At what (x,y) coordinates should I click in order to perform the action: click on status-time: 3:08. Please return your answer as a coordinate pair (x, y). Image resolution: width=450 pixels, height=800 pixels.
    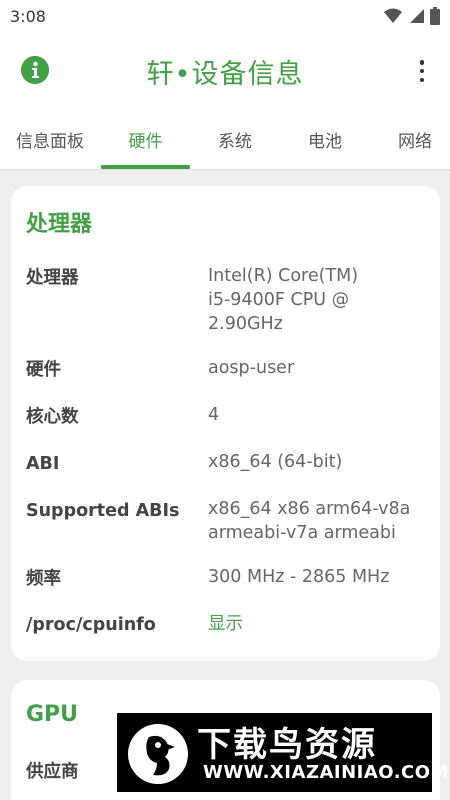
    Looking at the image, I should click on (28, 16).